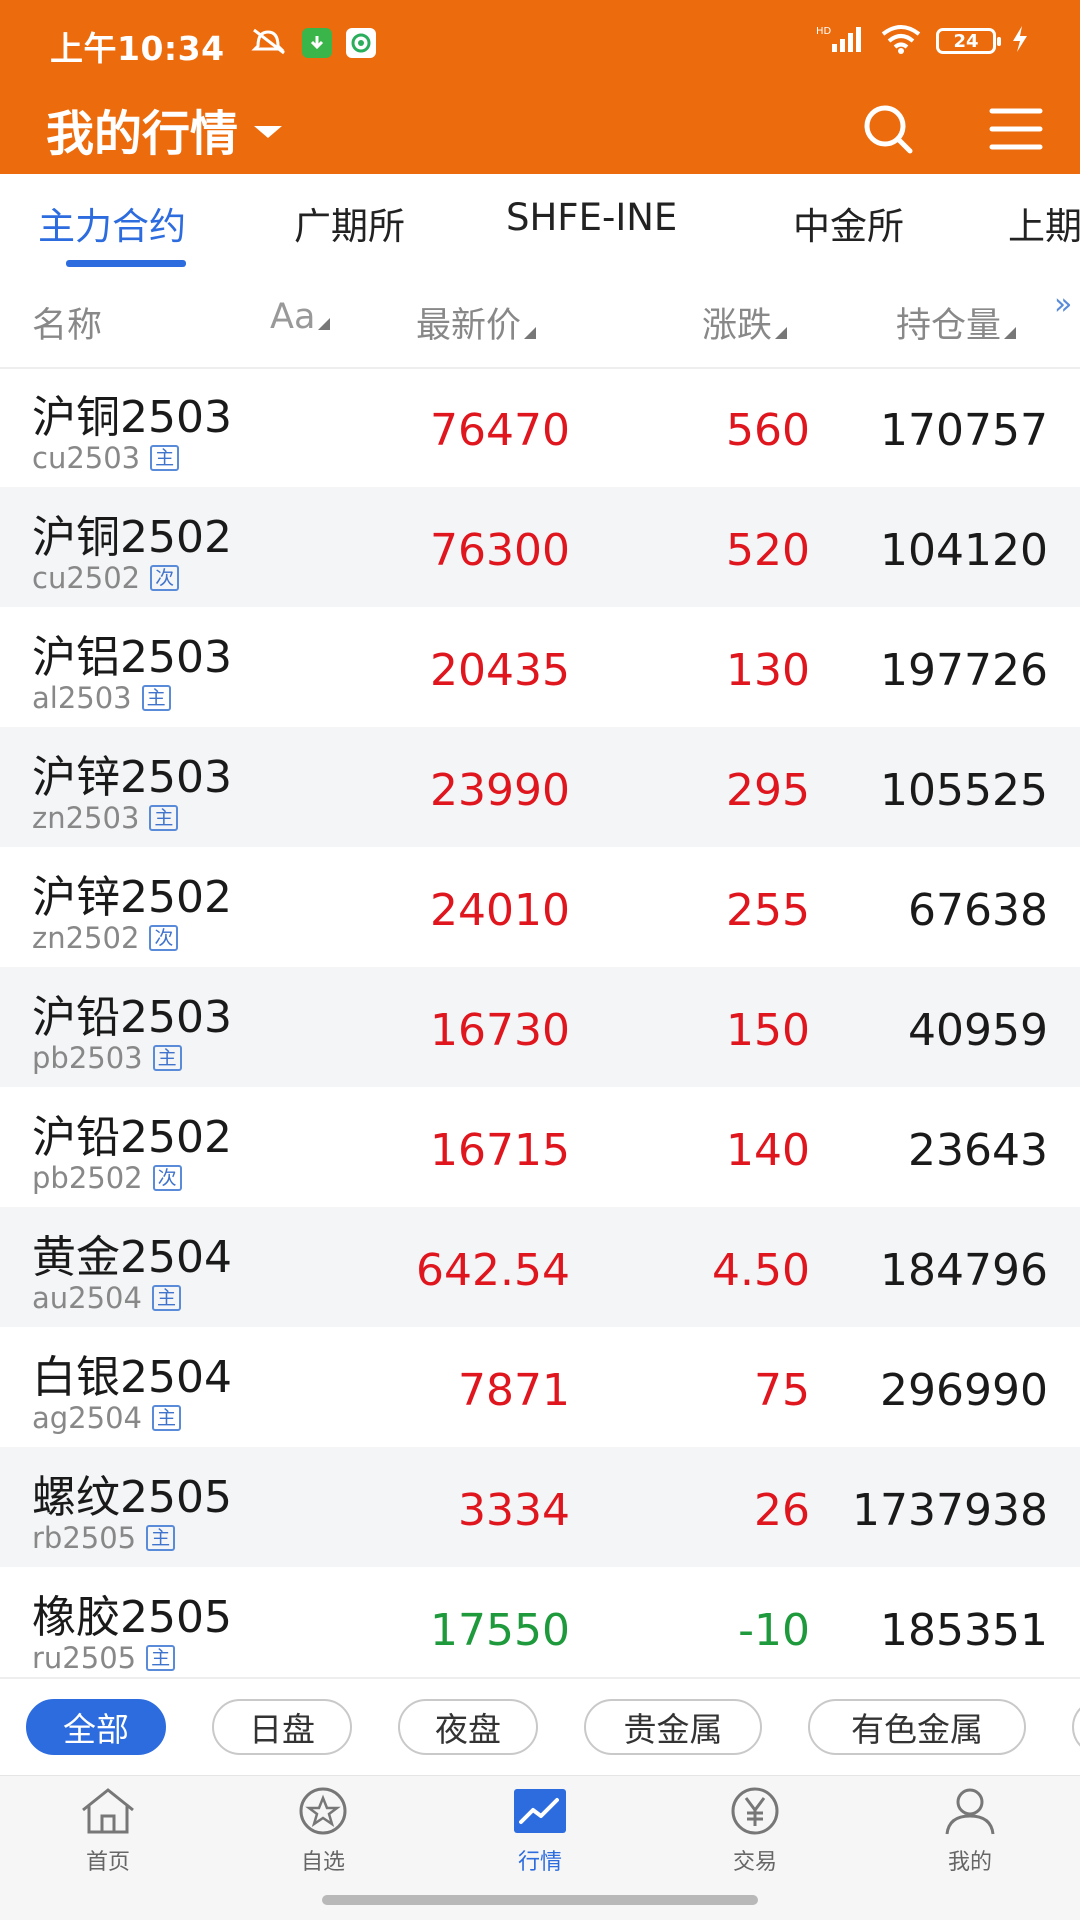  Describe the element at coordinates (132, 1377) in the screenshot. I see `contract-name: 白银2504` at that location.